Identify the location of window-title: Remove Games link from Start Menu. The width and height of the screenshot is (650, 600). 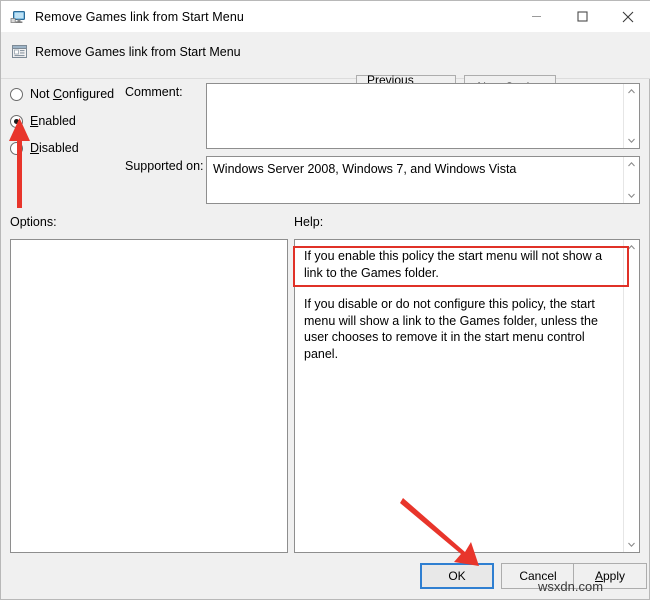
(139, 16).